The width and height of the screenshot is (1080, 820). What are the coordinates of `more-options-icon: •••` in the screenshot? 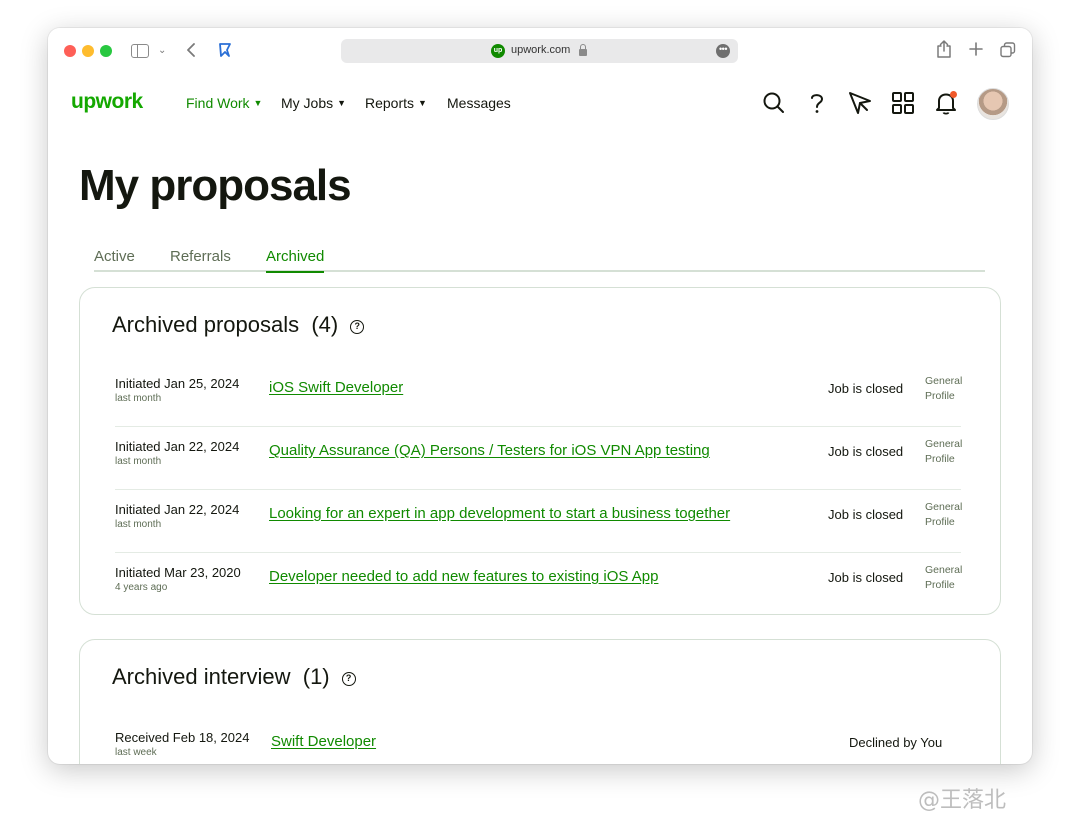 It's located at (723, 51).